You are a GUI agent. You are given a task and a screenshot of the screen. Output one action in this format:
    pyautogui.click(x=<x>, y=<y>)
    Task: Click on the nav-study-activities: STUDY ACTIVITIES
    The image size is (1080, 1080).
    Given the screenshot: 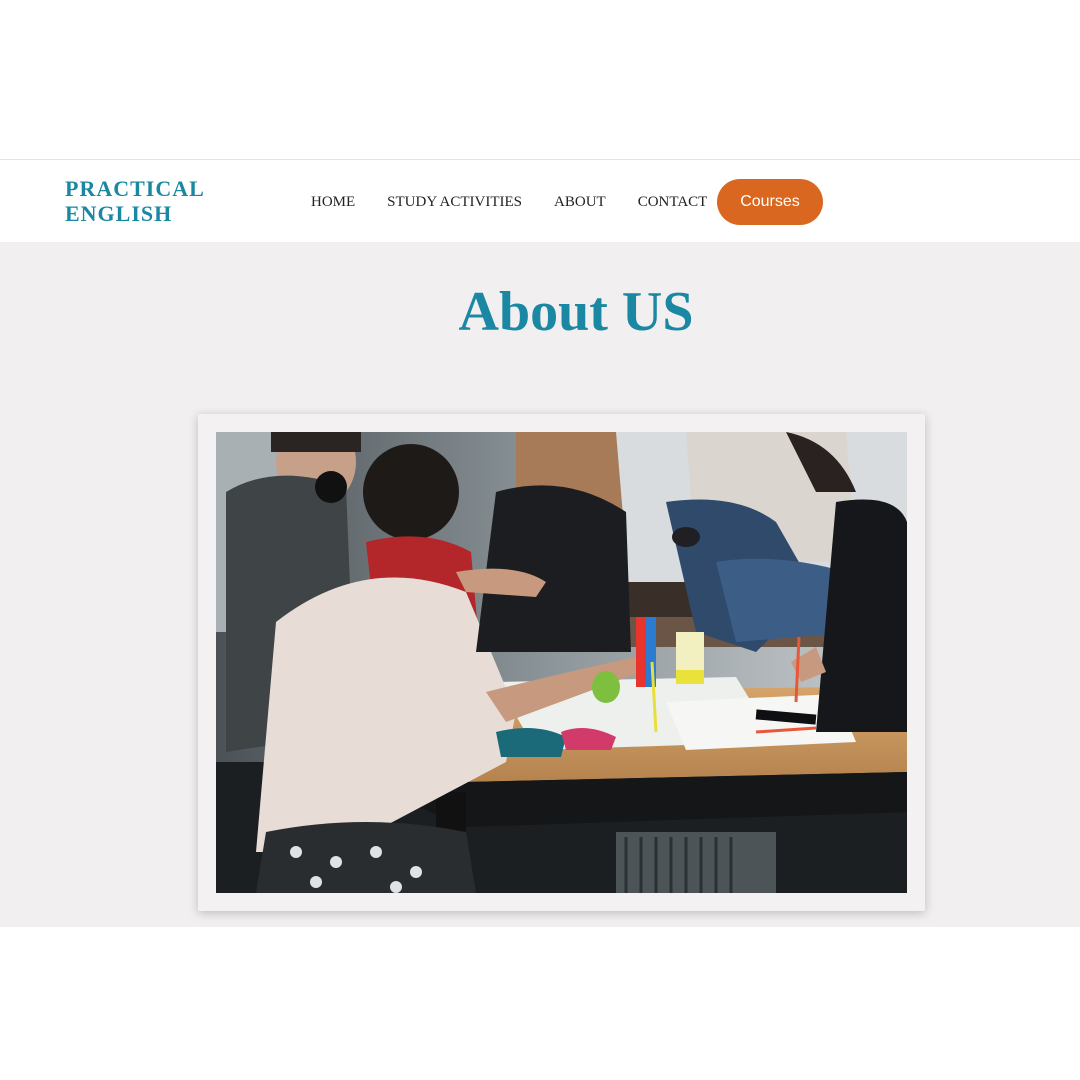 What is the action you would take?
    pyautogui.click(x=454, y=202)
    